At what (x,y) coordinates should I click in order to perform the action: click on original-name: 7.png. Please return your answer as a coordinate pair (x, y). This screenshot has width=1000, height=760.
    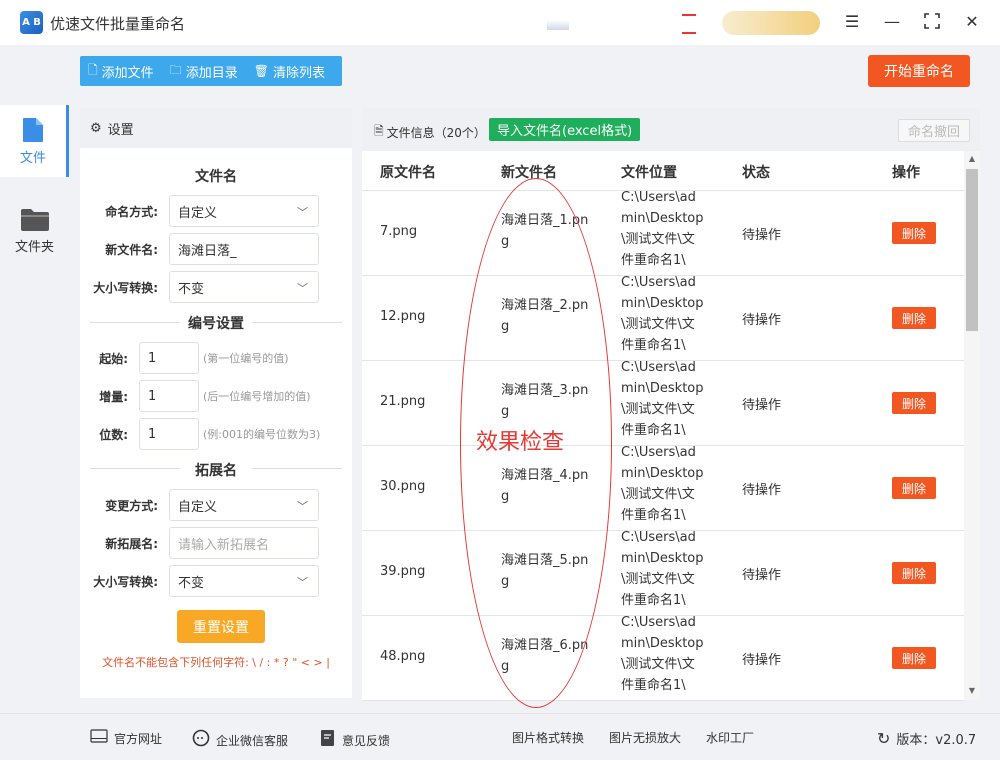
    Looking at the image, I should click on (399, 231).